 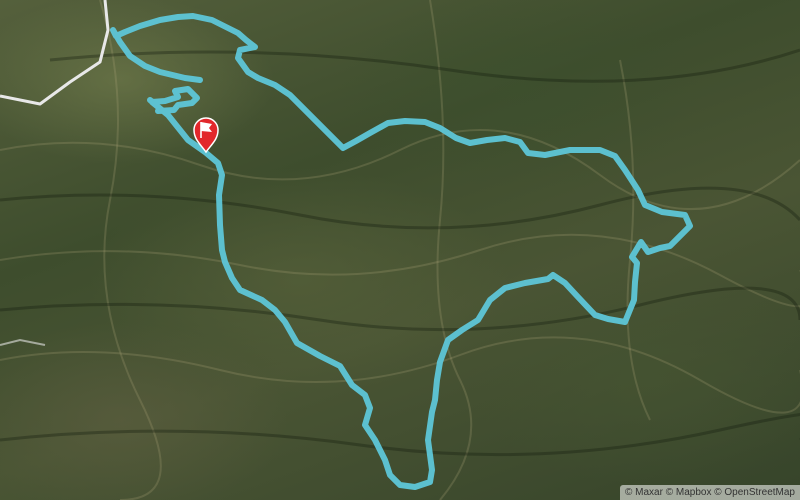 What do you see at coordinates (689, 492) in the screenshot?
I see `attribution-mapbox: © Mapbox` at bounding box center [689, 492].